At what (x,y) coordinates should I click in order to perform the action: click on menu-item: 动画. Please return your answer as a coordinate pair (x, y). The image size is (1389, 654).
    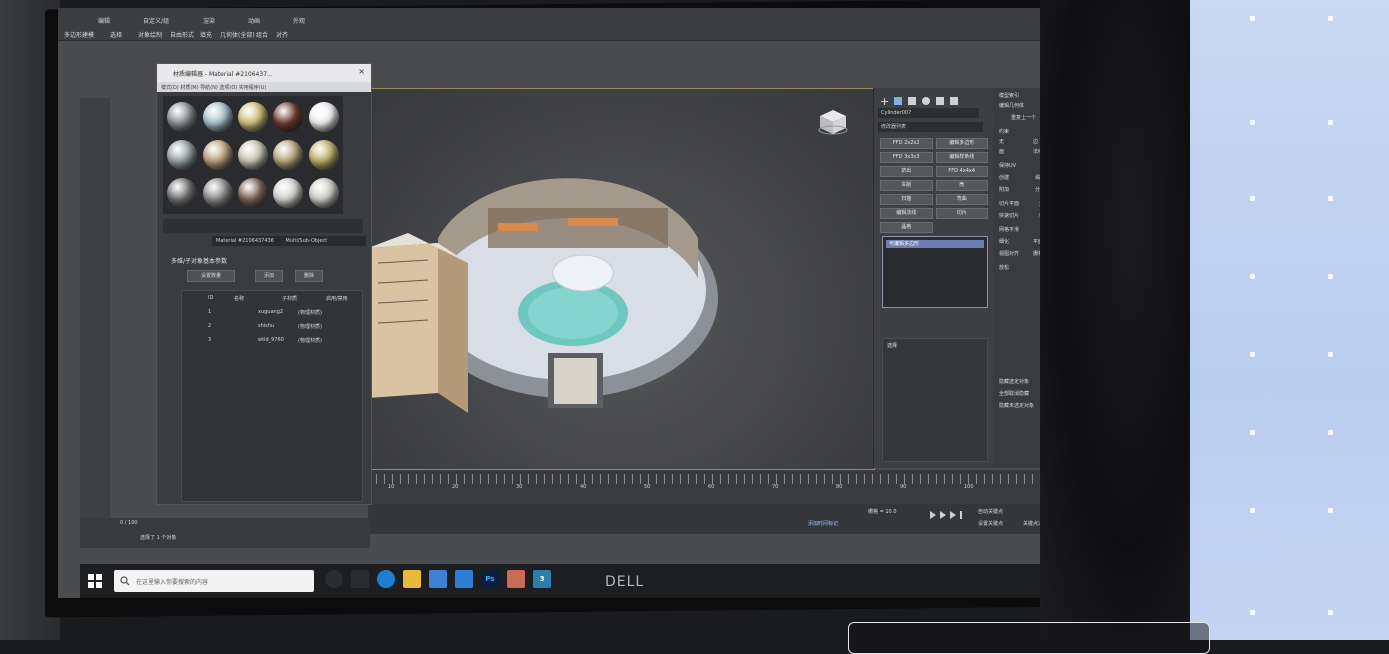
    Looking at the image, I should click on (254, 20).